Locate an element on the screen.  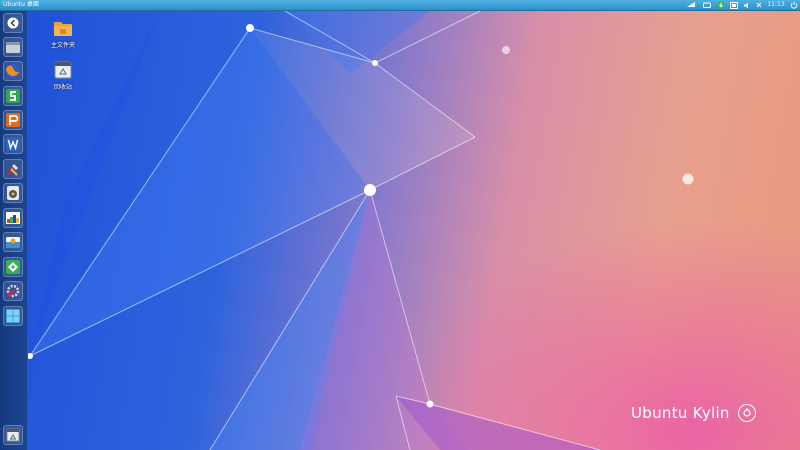
launcher-item-kylin-assistant is located at coordinates (13, 267).